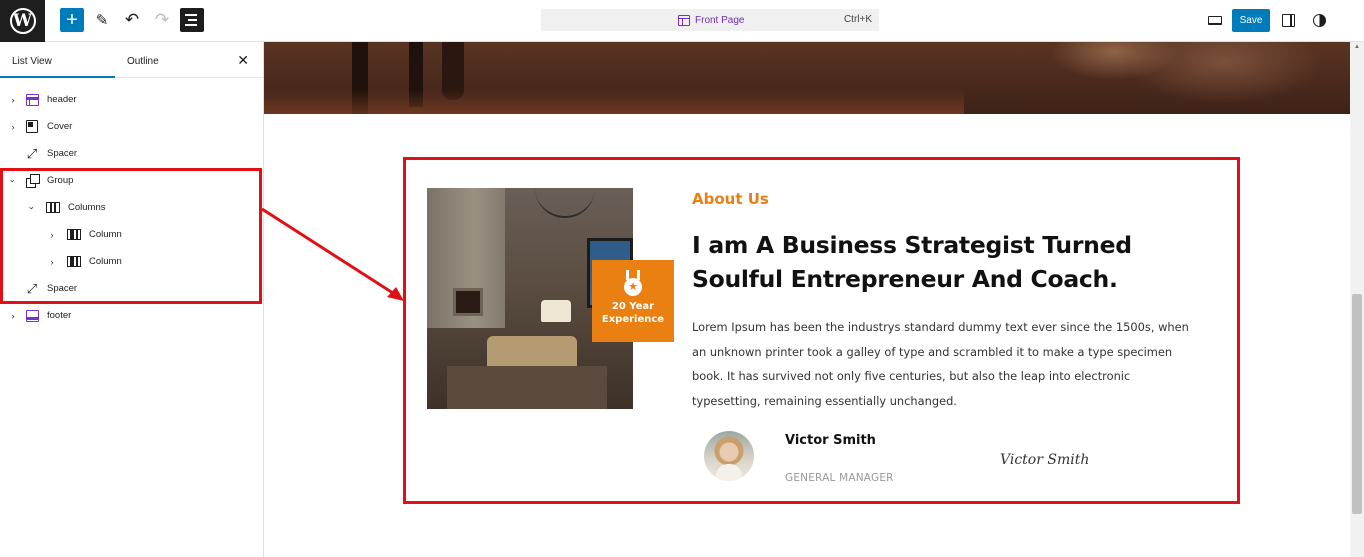 This screenshot has width=1364, height=557. I want to click on cover-icon, so click(32, 126).